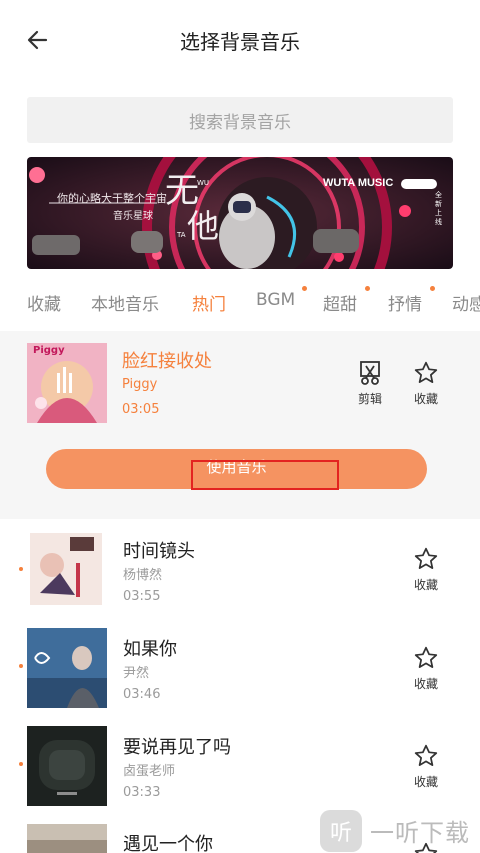 Image resolution: width=480 pixels, height=853 pixels. I want to click on song-title: 遇见一个你, so click(168, 843).